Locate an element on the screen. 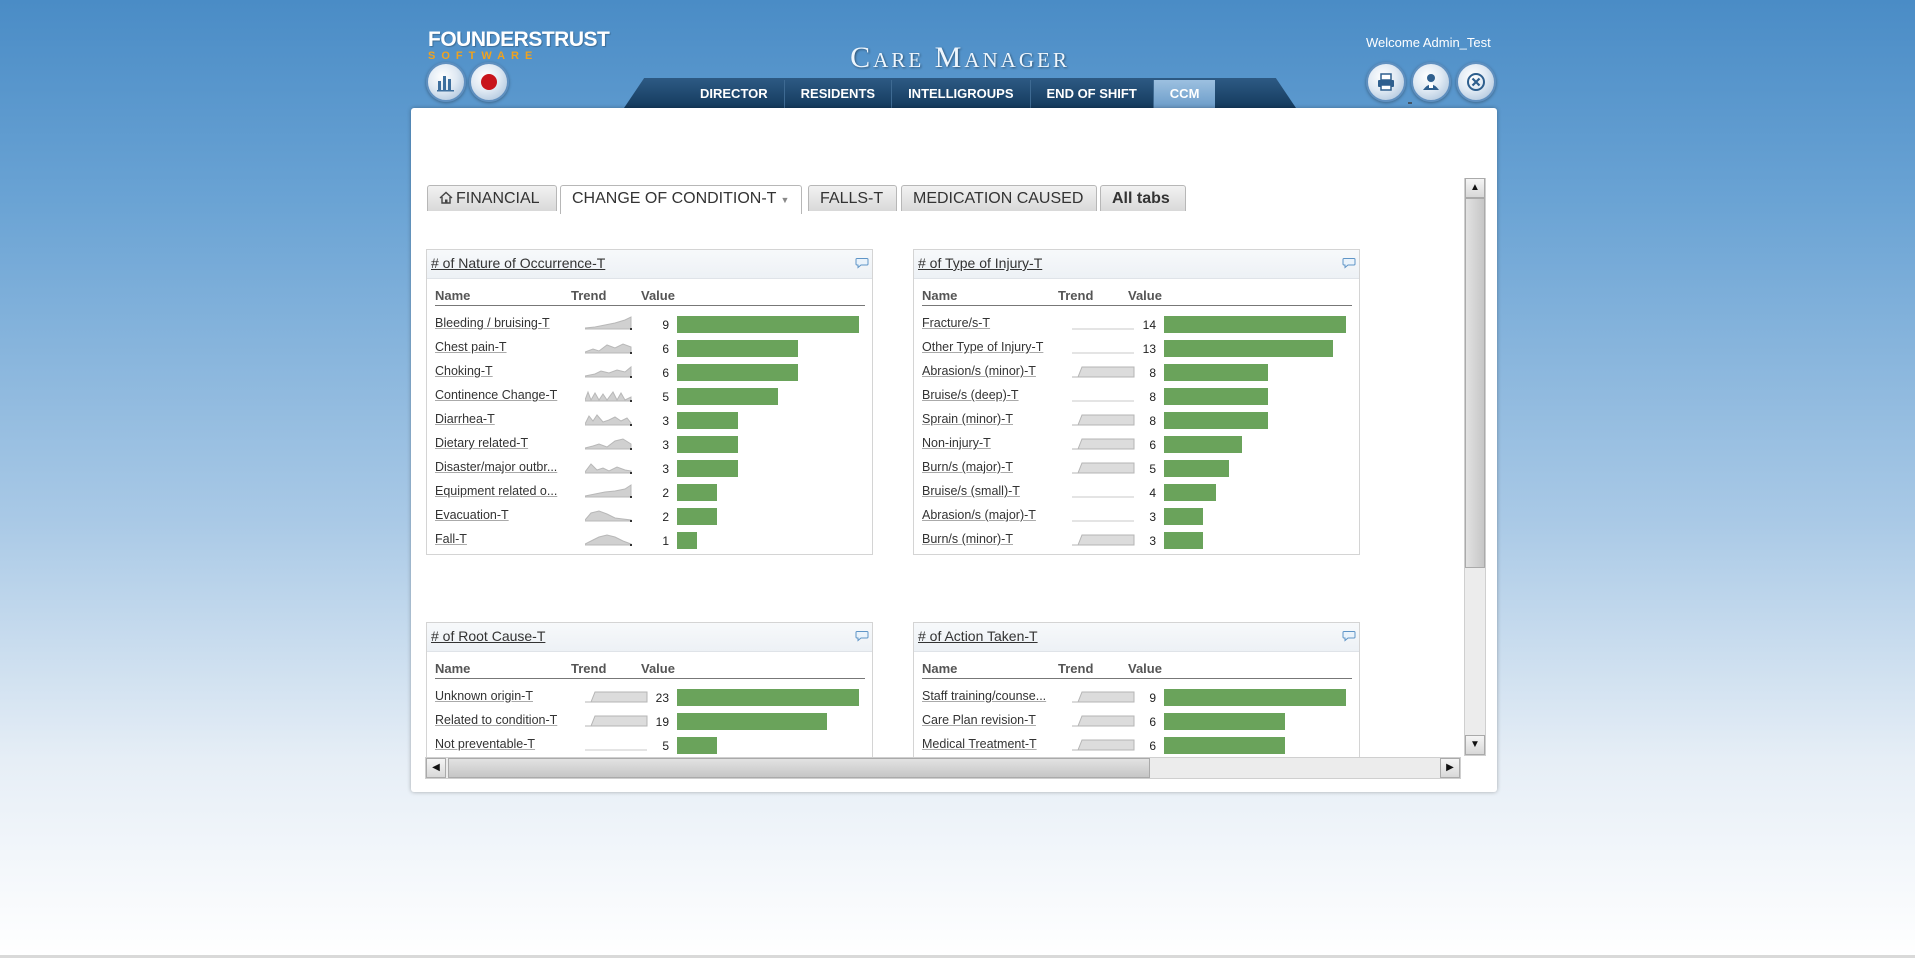 This screenshot has width=1915, height=958. column-headers: Name Trend Value is located at coordinates (650, 297).